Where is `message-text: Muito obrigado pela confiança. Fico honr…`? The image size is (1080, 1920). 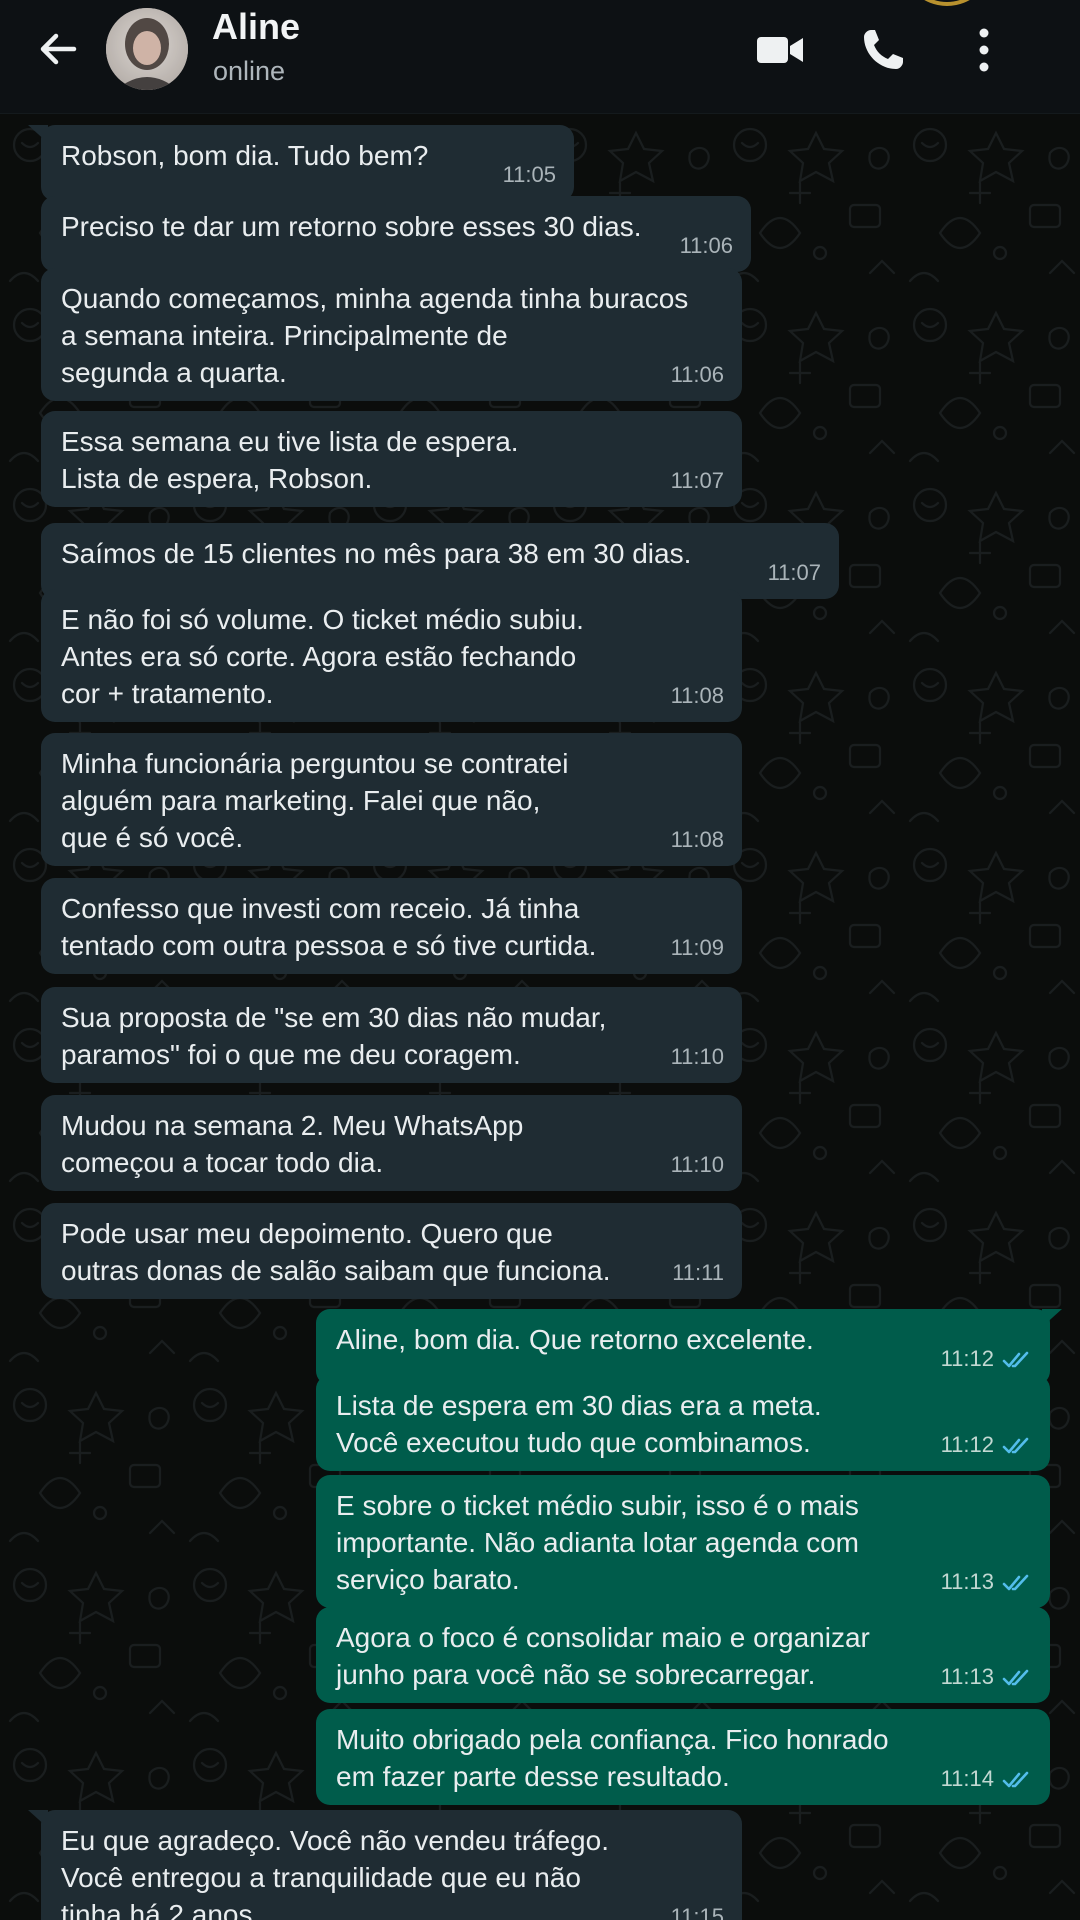 message-text: Muito obrigado pela confiança. Fico honr… is located at coordinates (612, 1758).